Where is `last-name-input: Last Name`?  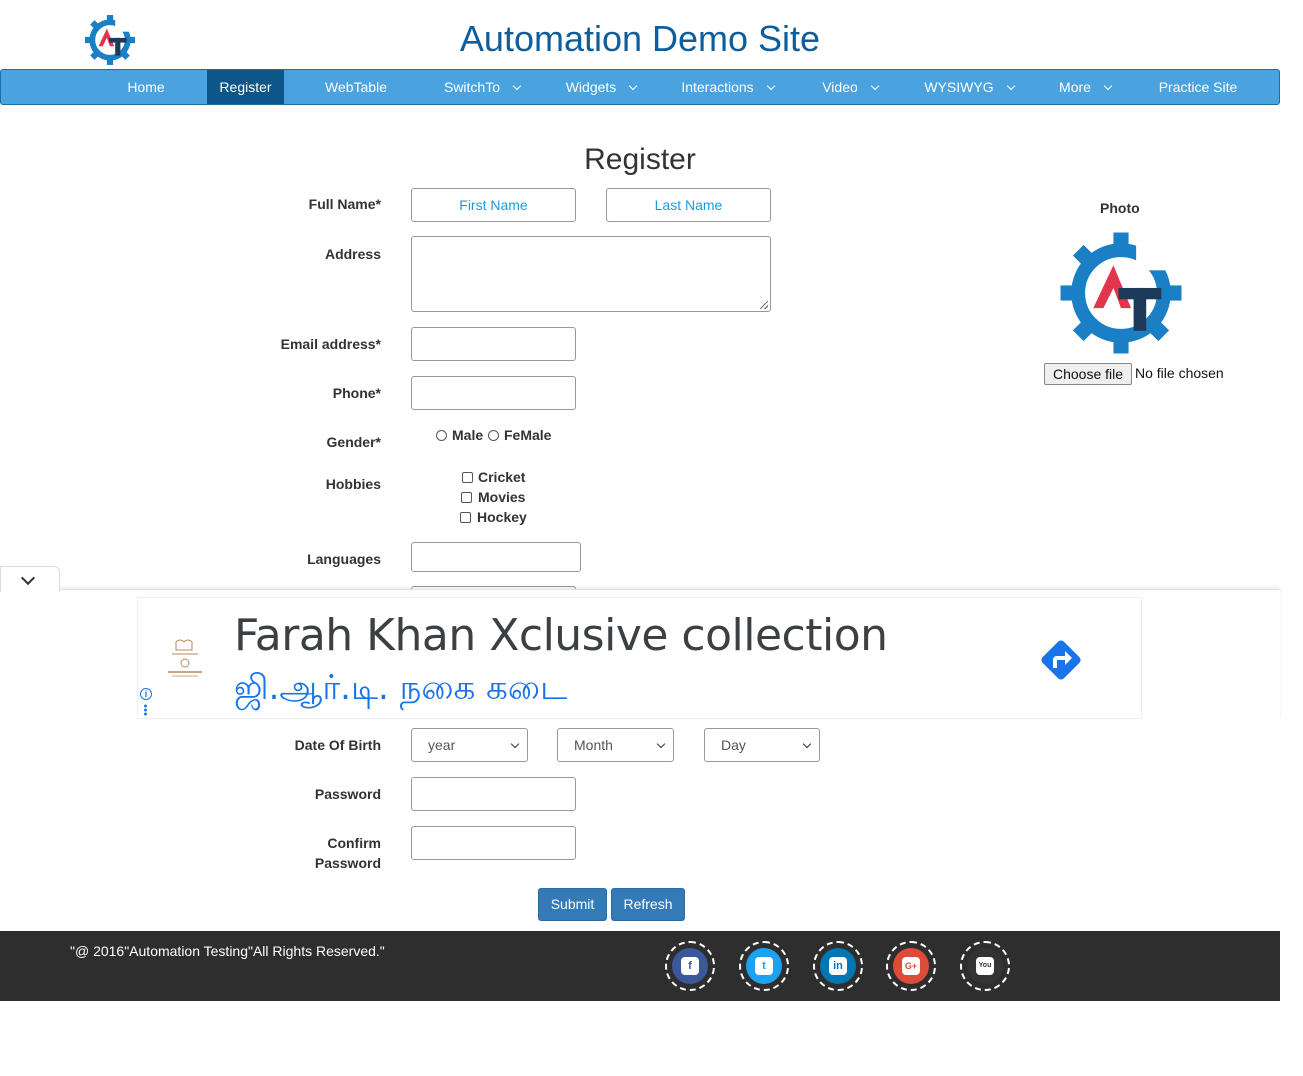
last-name-input: Last Name is located at coordinates (688, 205).